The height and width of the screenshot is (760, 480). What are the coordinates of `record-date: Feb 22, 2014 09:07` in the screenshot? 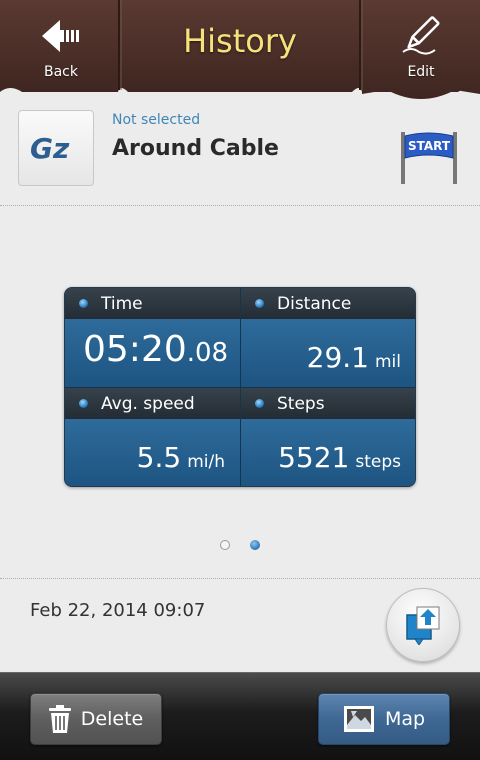 It's located at (118, 610).